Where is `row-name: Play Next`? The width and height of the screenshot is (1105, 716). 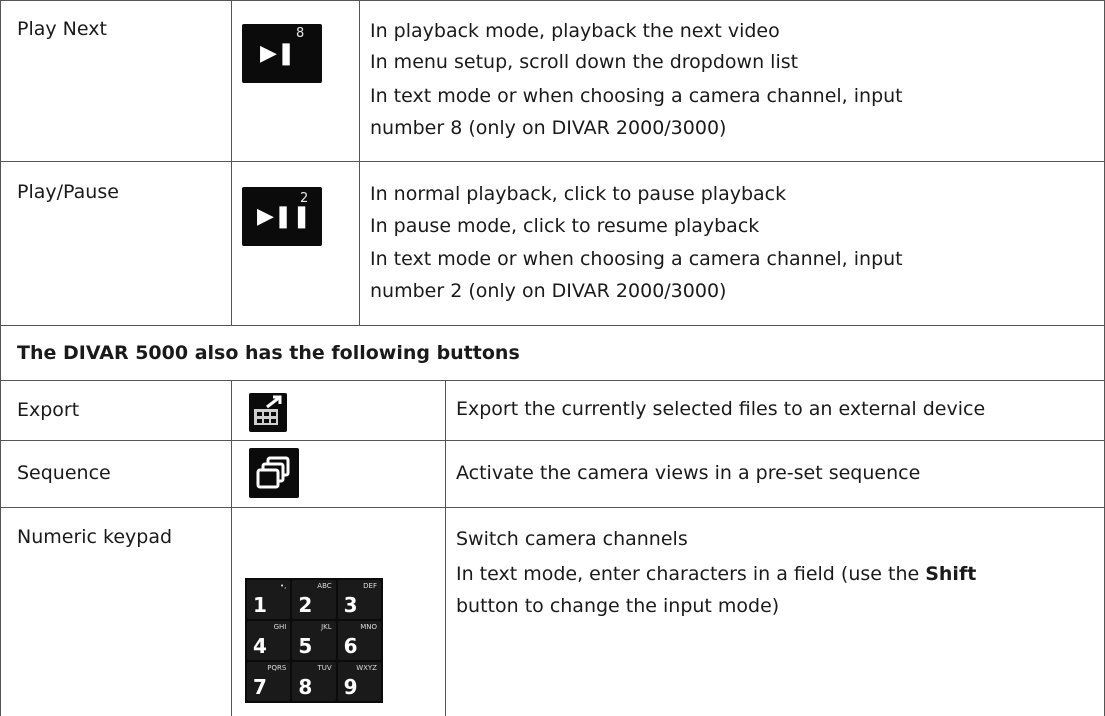
row-name: Play Next is located at coordinates (62, 29).